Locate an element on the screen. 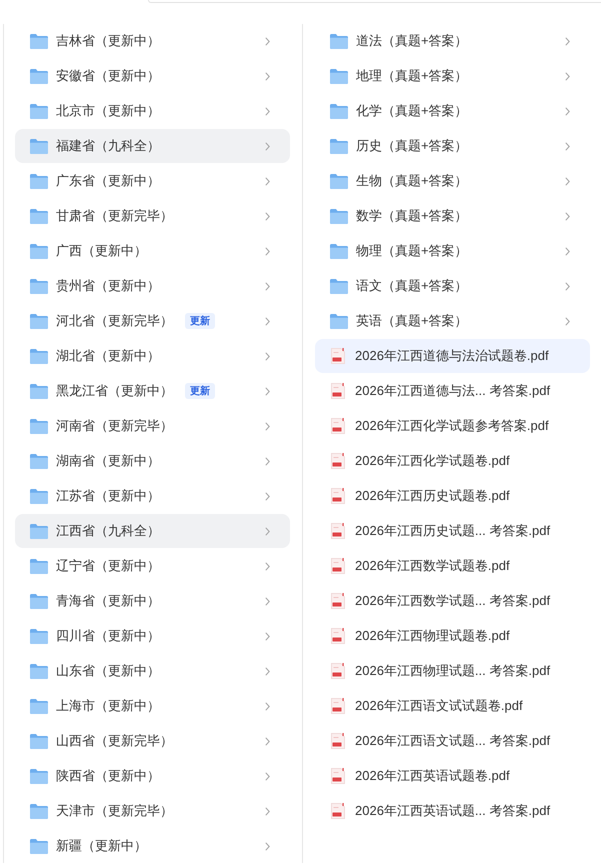  file-row: 2026年江西道德与法治试题卷.pdf is located at coordinates (452, 356).